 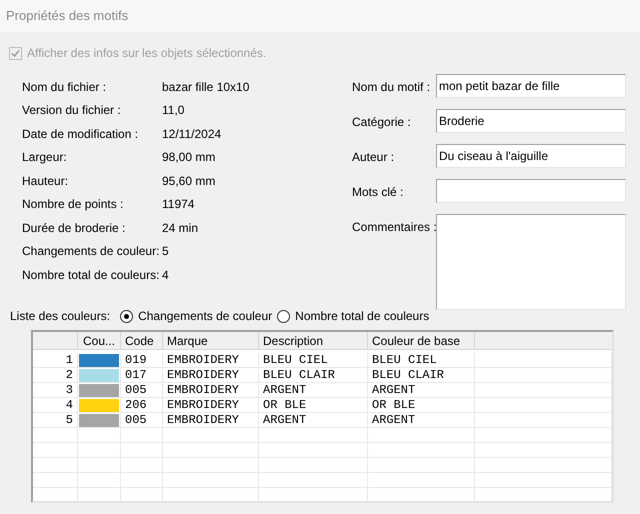 What do you see at coordinates (180, 228) in the screenshot?
I see `info-value: 24 min` at bounding box center [180, 228].